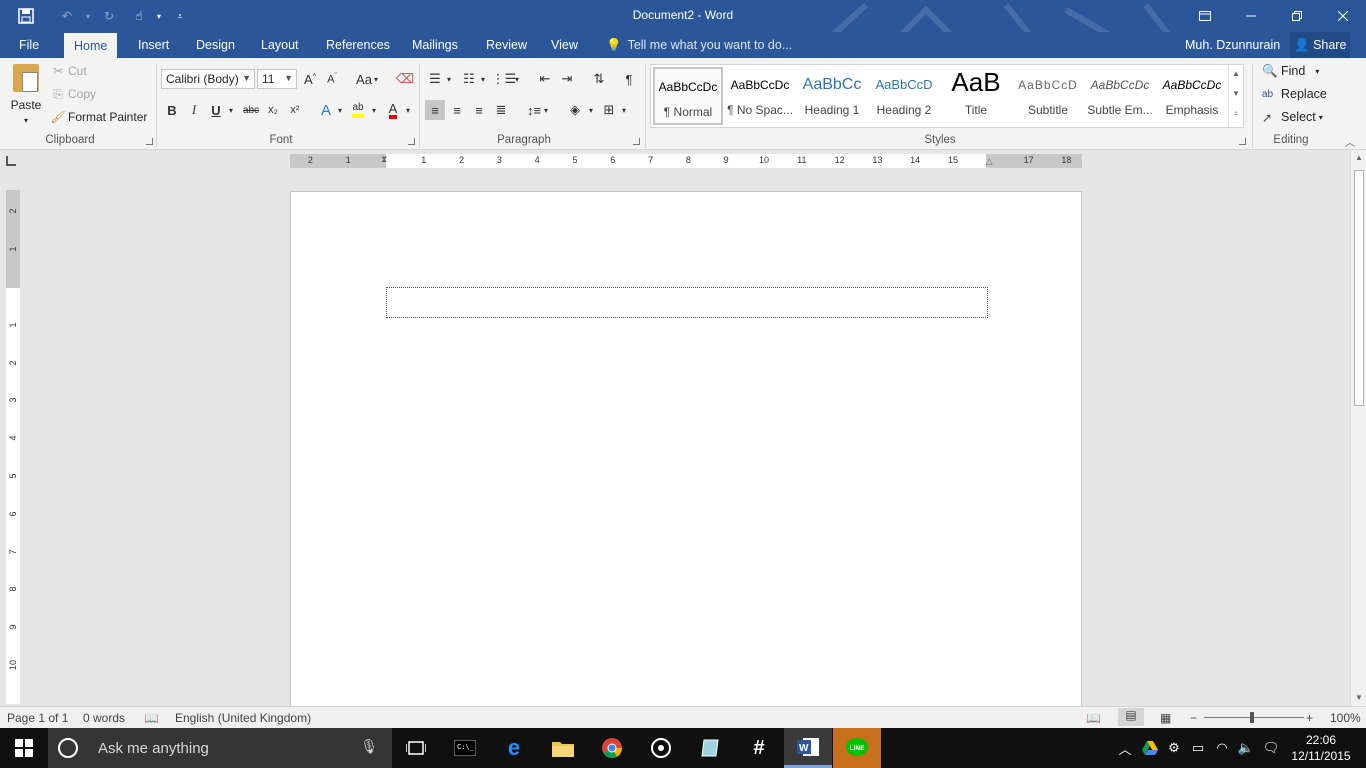 This screenshot has height=768, width=1366. Describe the element at coordinates (759, 748) in the screenshot. I see `taskbar-slack: #` at that location.